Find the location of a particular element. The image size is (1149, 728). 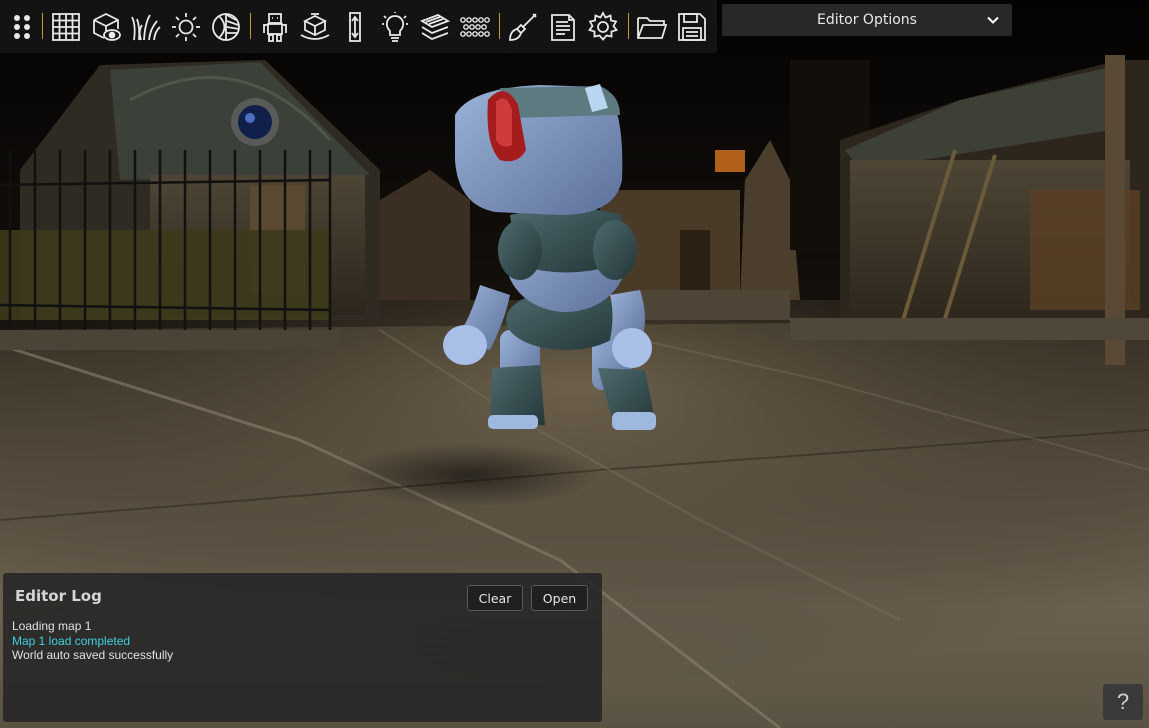

help-button: ? is located at coordinates (1123, 702).